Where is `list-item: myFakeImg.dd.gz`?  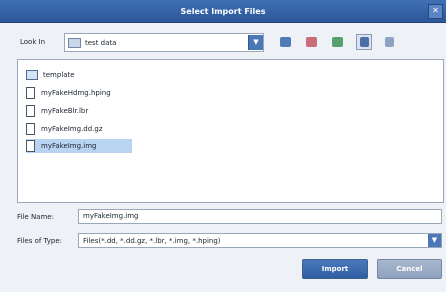
list-item: myFakeImg.dd.gz is located at coordinates (67, 129).